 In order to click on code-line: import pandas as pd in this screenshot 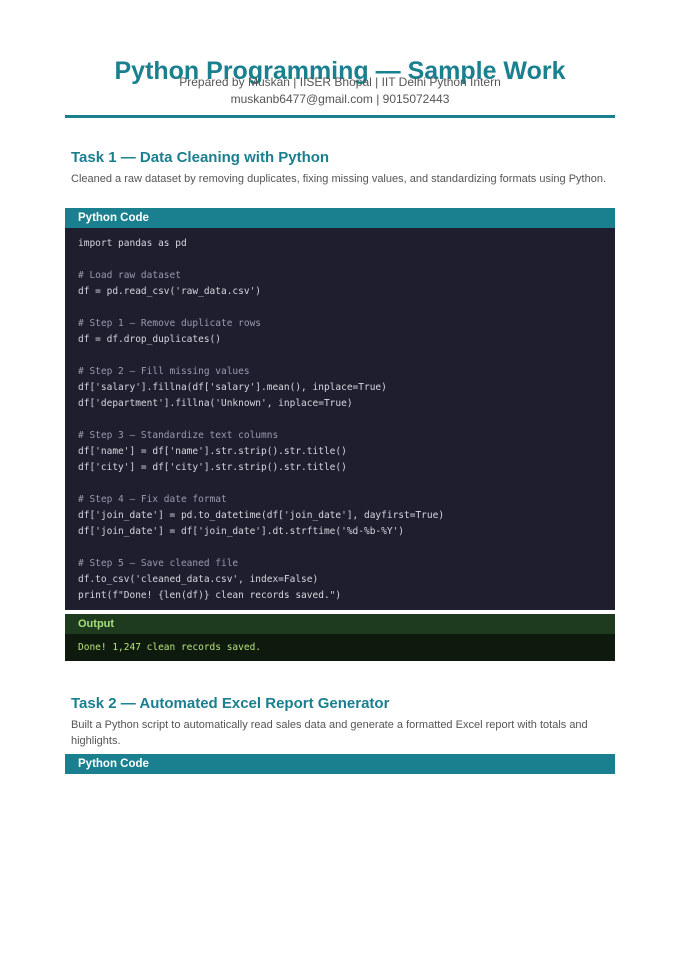, I will do `click(132, 243)`.